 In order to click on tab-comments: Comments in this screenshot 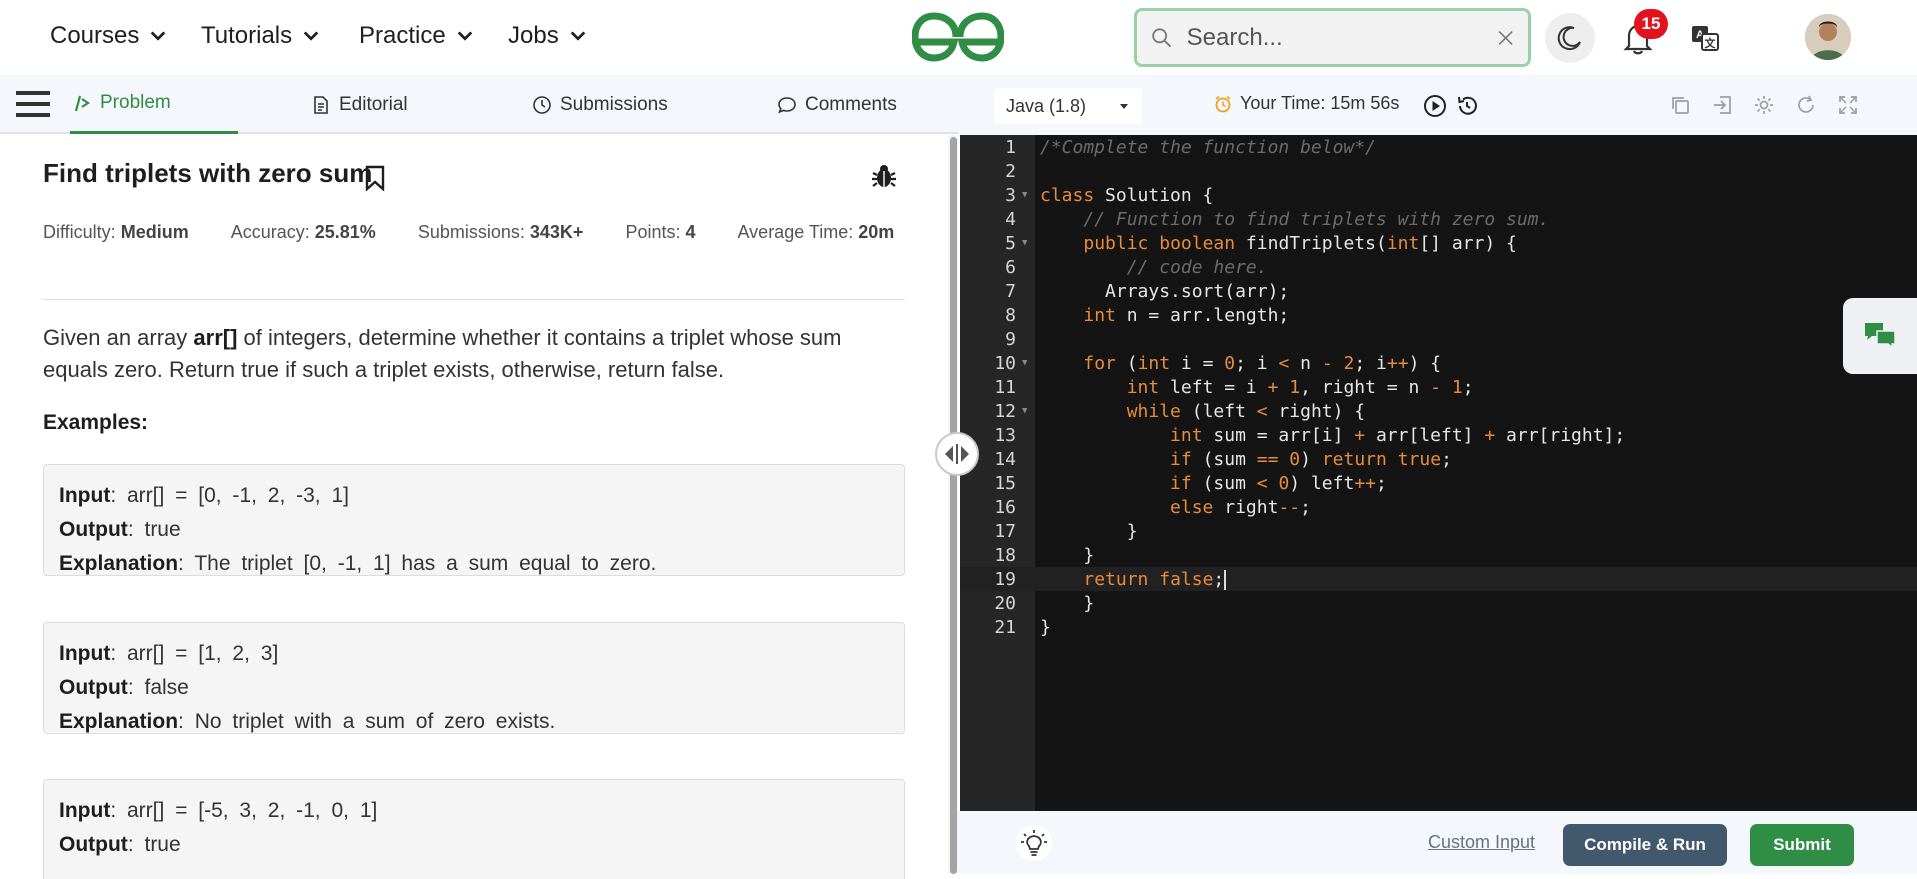, I will do `click(837, 104)`.